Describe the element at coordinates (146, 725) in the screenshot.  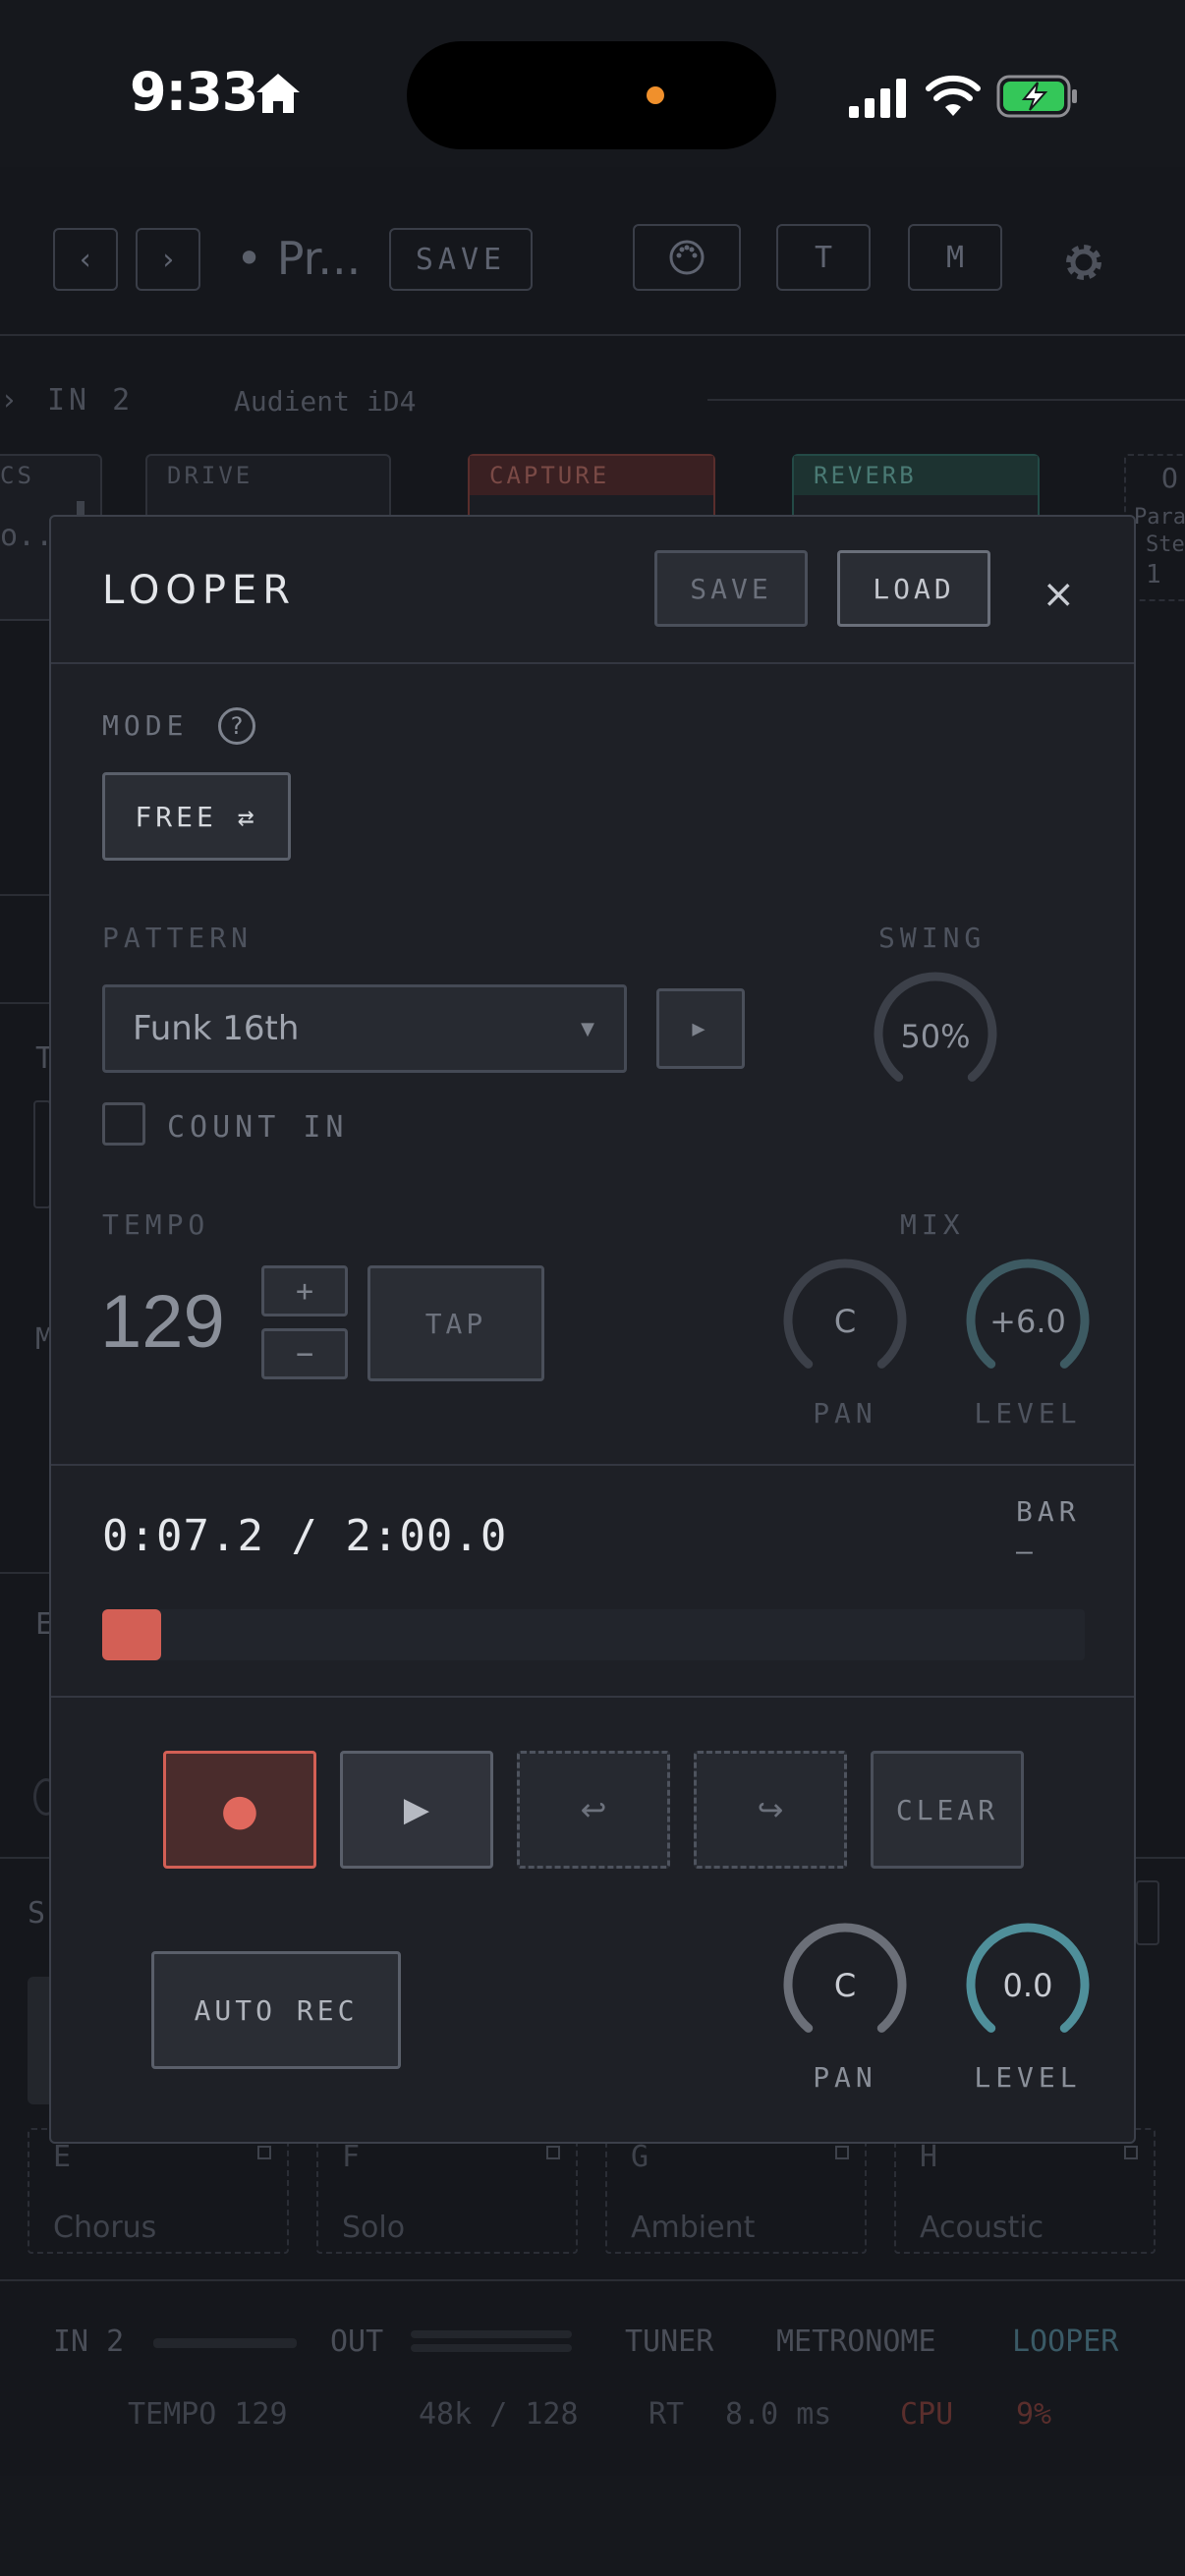
I see `mode-label: MODE` at that location.